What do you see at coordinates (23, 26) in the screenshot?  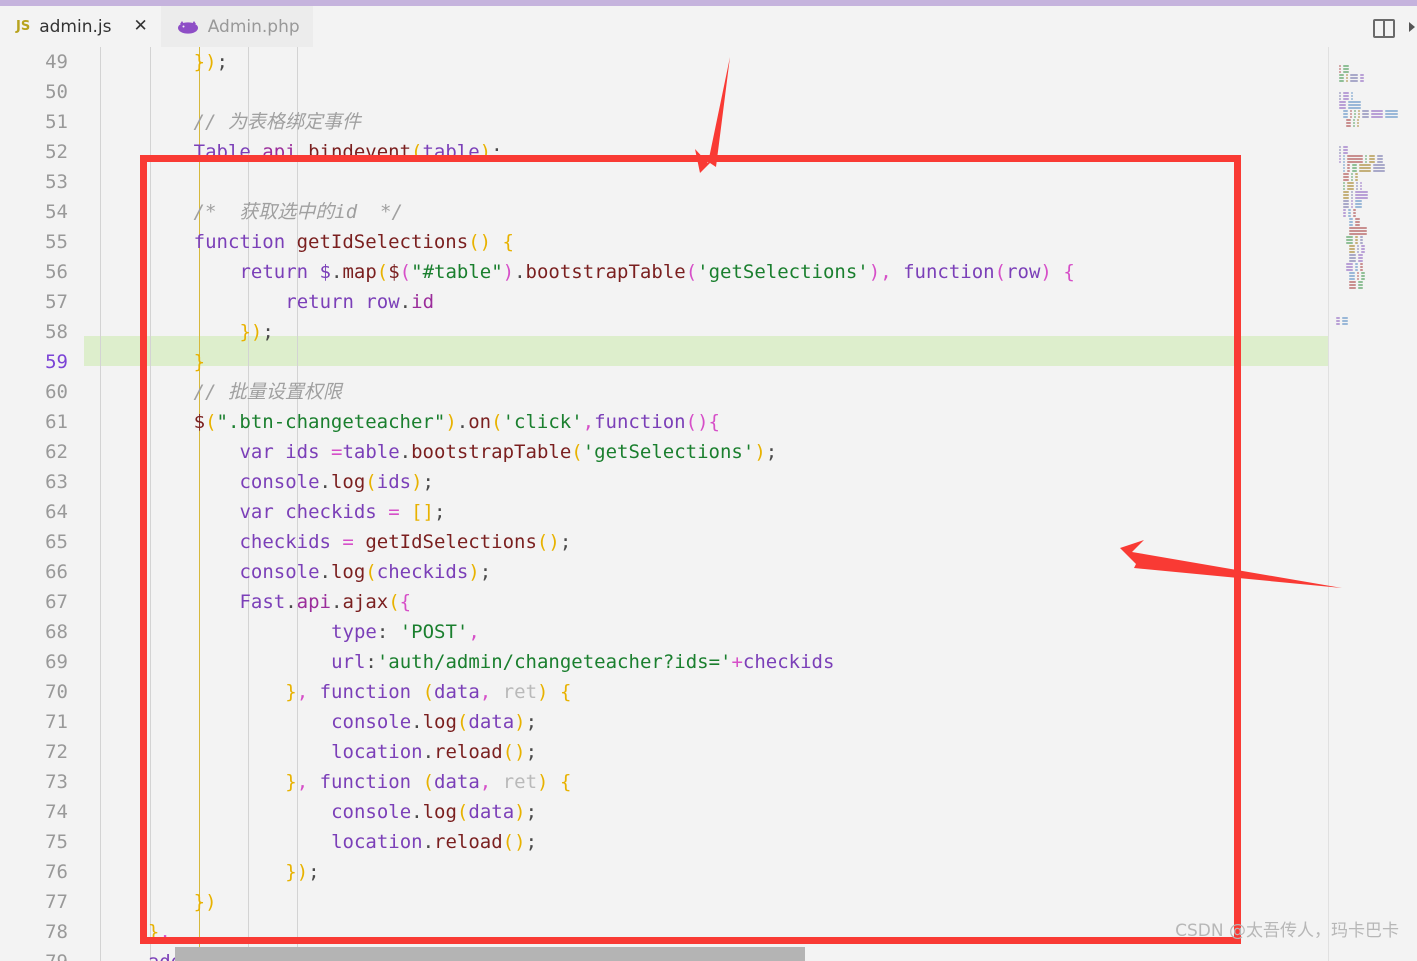 I see `js-file-icon: JS` at bounding box center [23, 26].